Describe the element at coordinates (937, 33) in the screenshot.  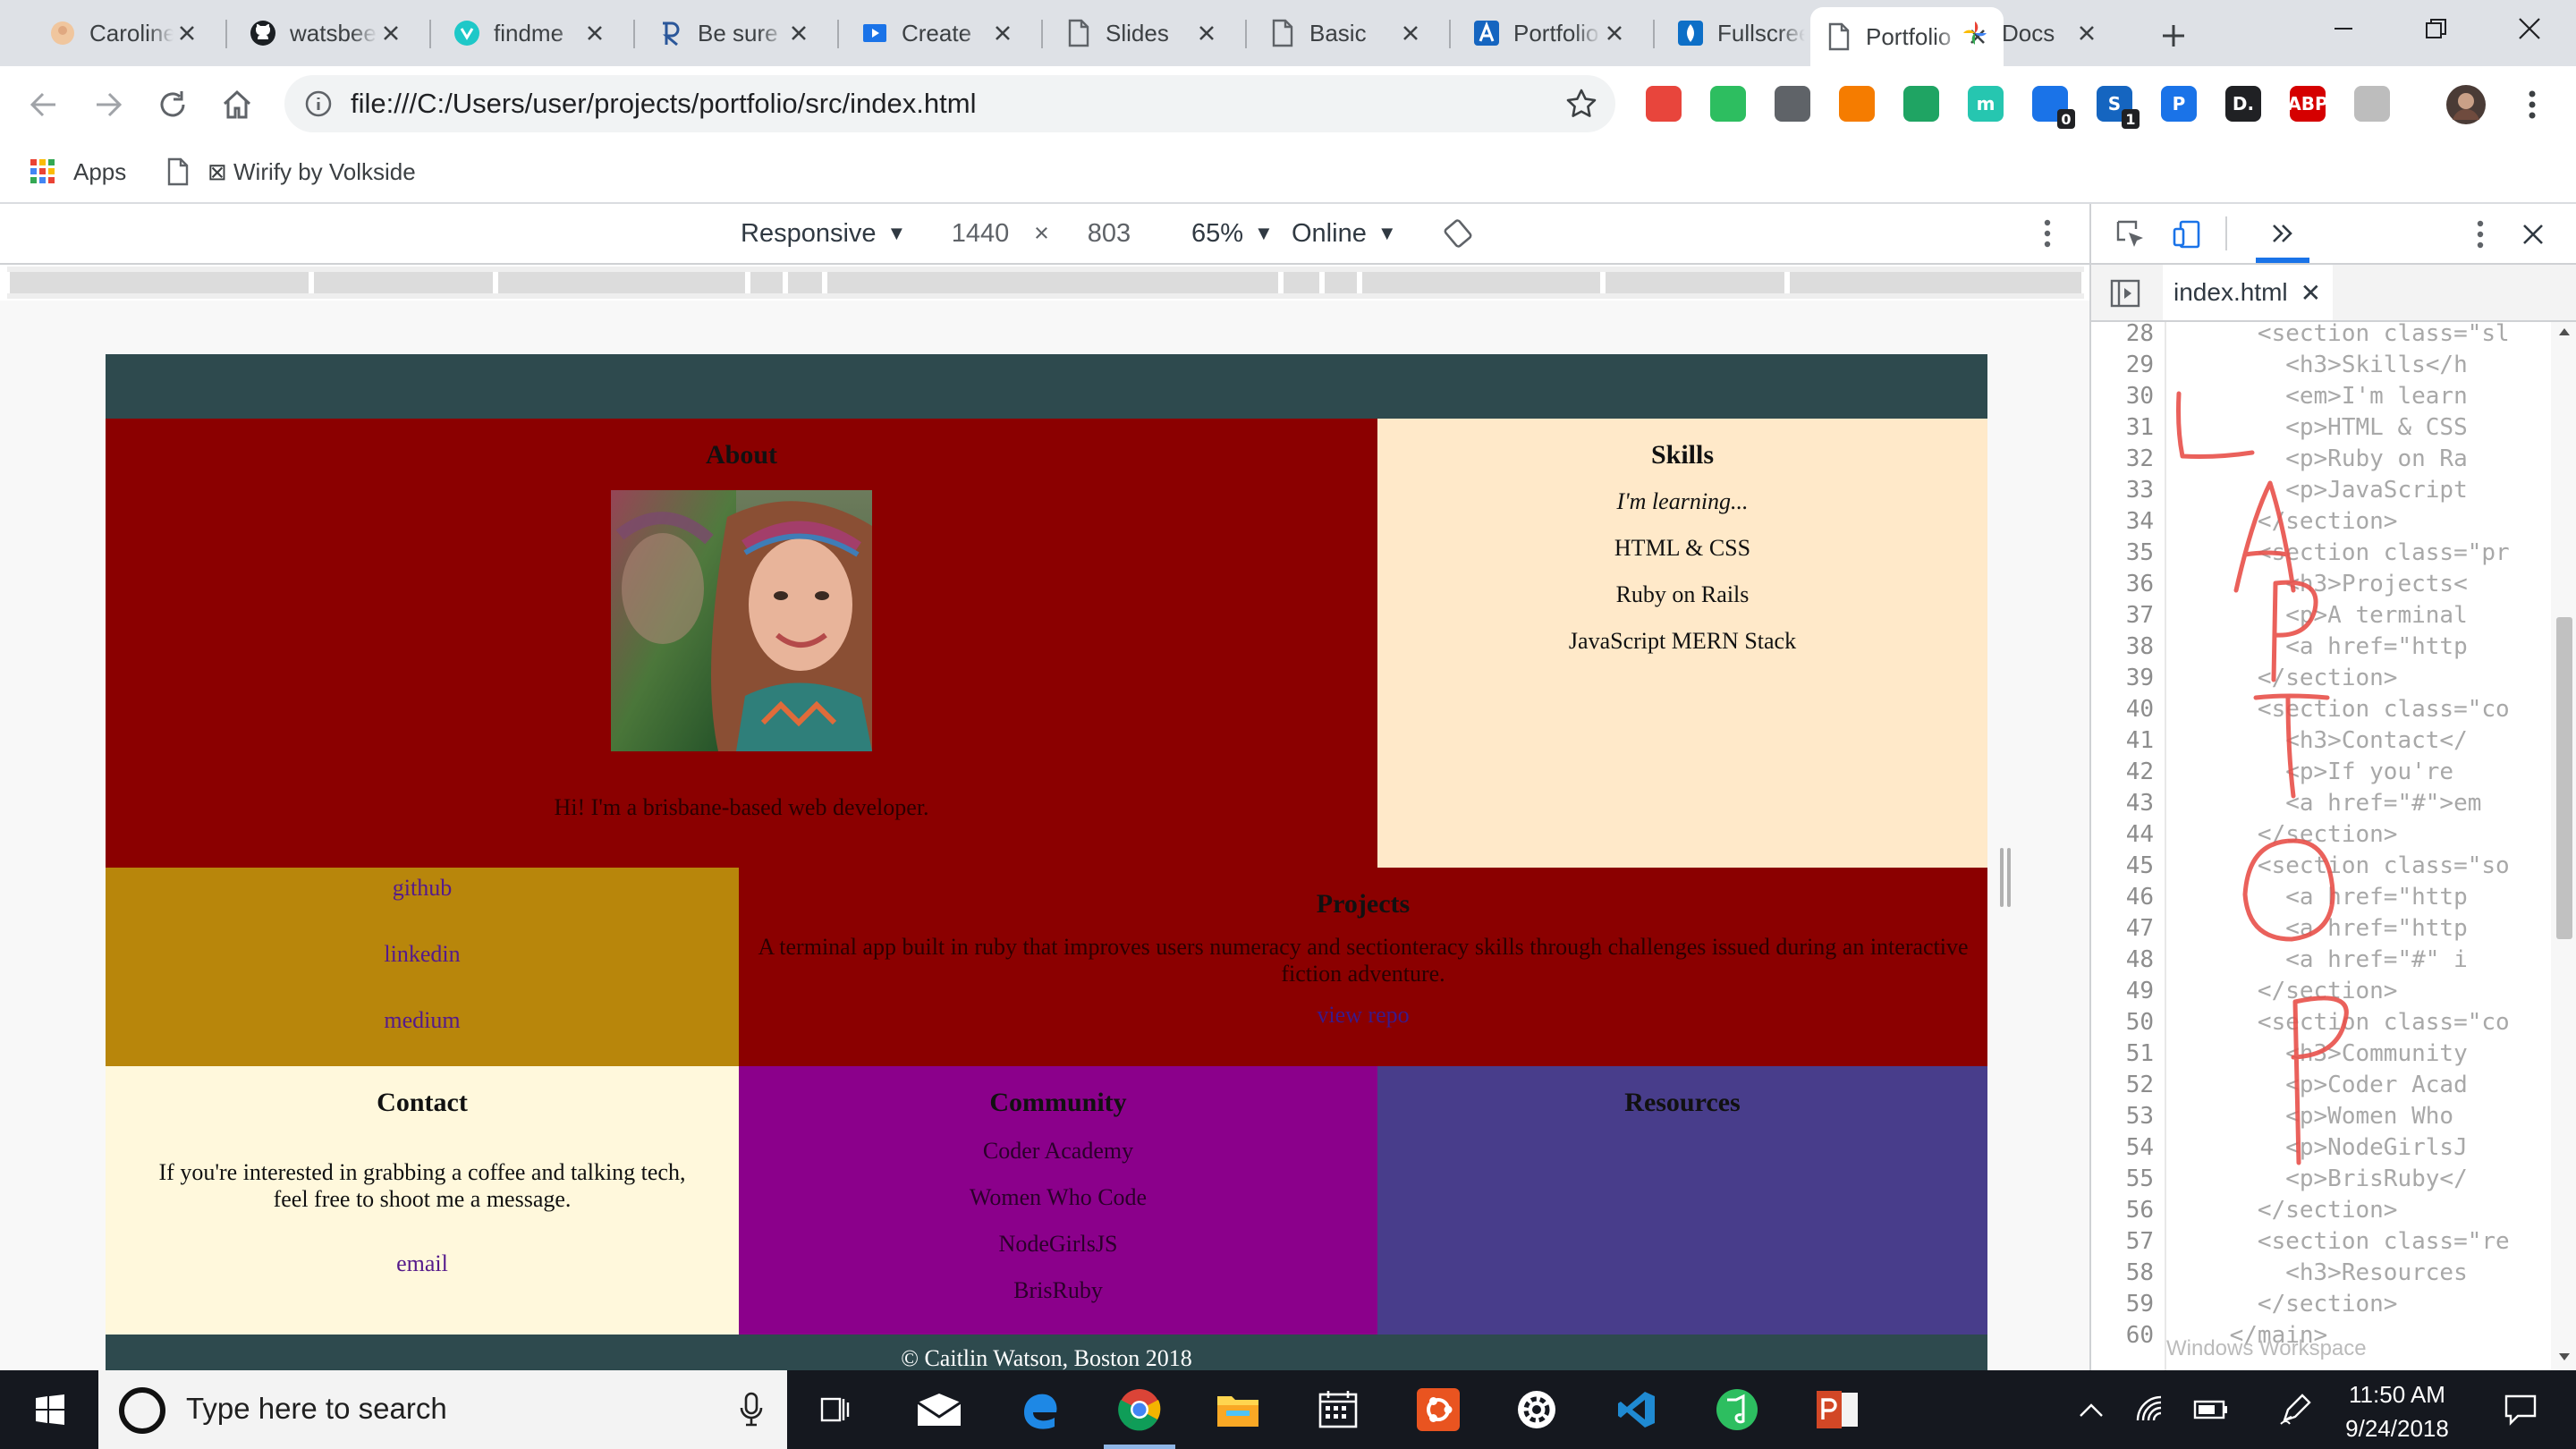
I see `browser-tab: Create` at that location.